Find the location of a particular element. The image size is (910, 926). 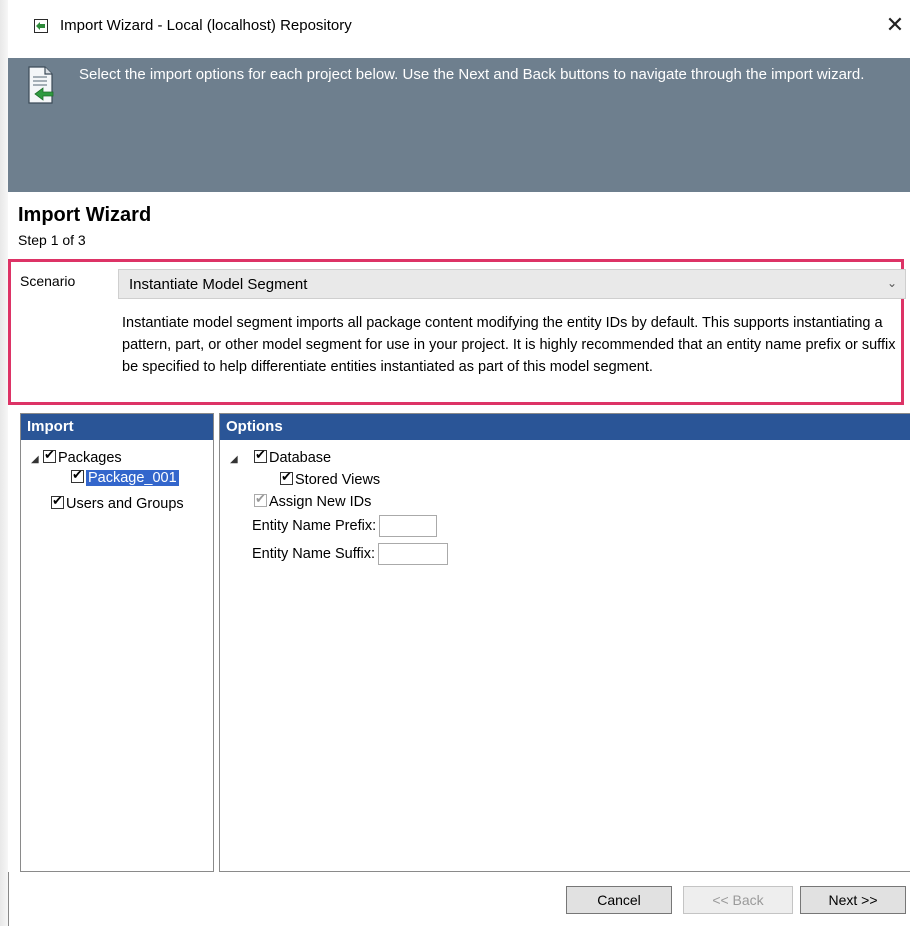

users-groups-checkbox is located at coordinates (57, 501).